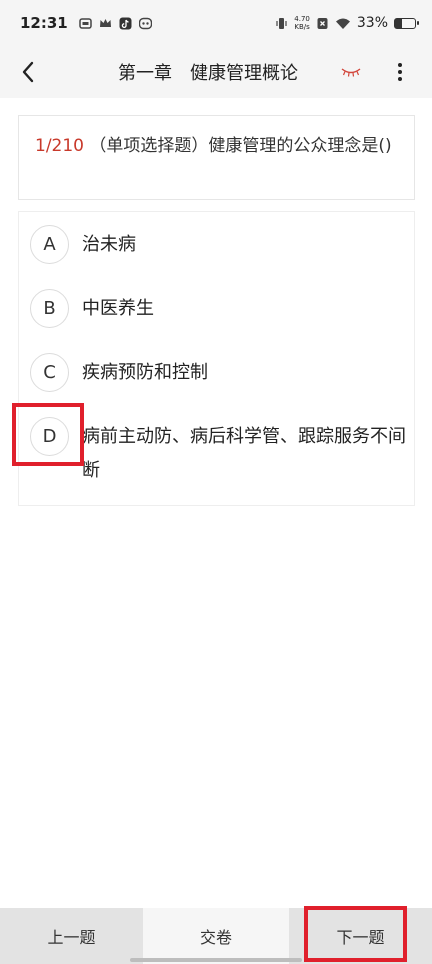 Image resolution: width=432 pixels, height=964 pixels. I want to click on more-options-button, so click(400, 72).